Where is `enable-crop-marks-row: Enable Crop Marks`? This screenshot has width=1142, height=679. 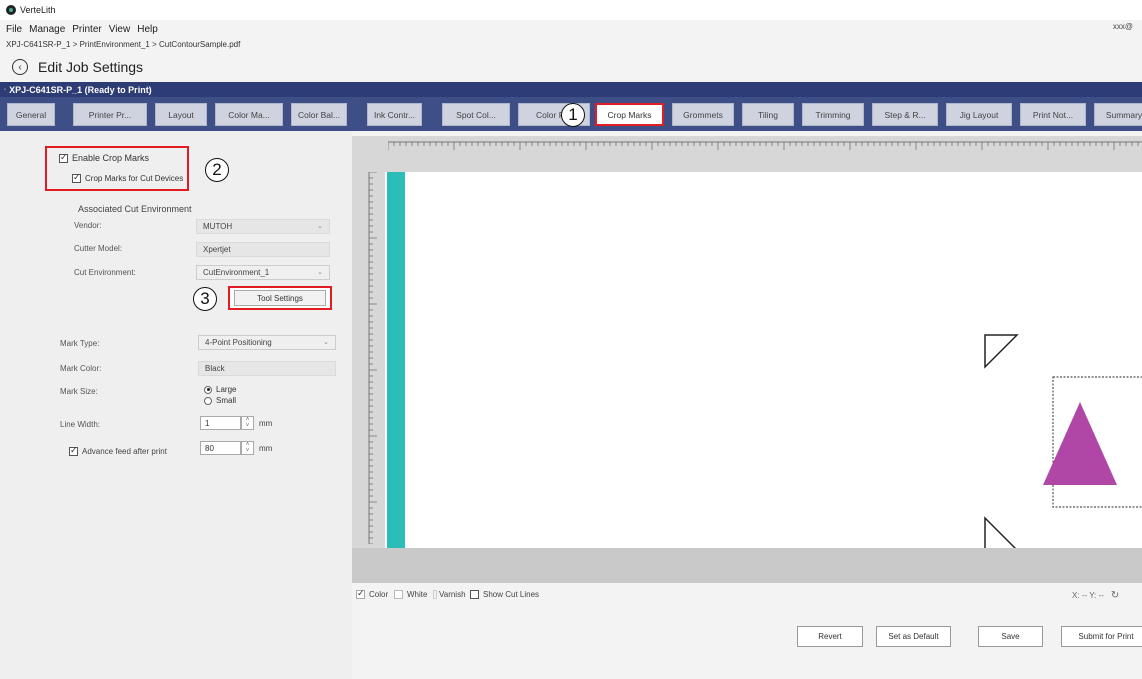
enable-crop-marks-row: Enable Crop Marks is located at coordinates (104, 158).